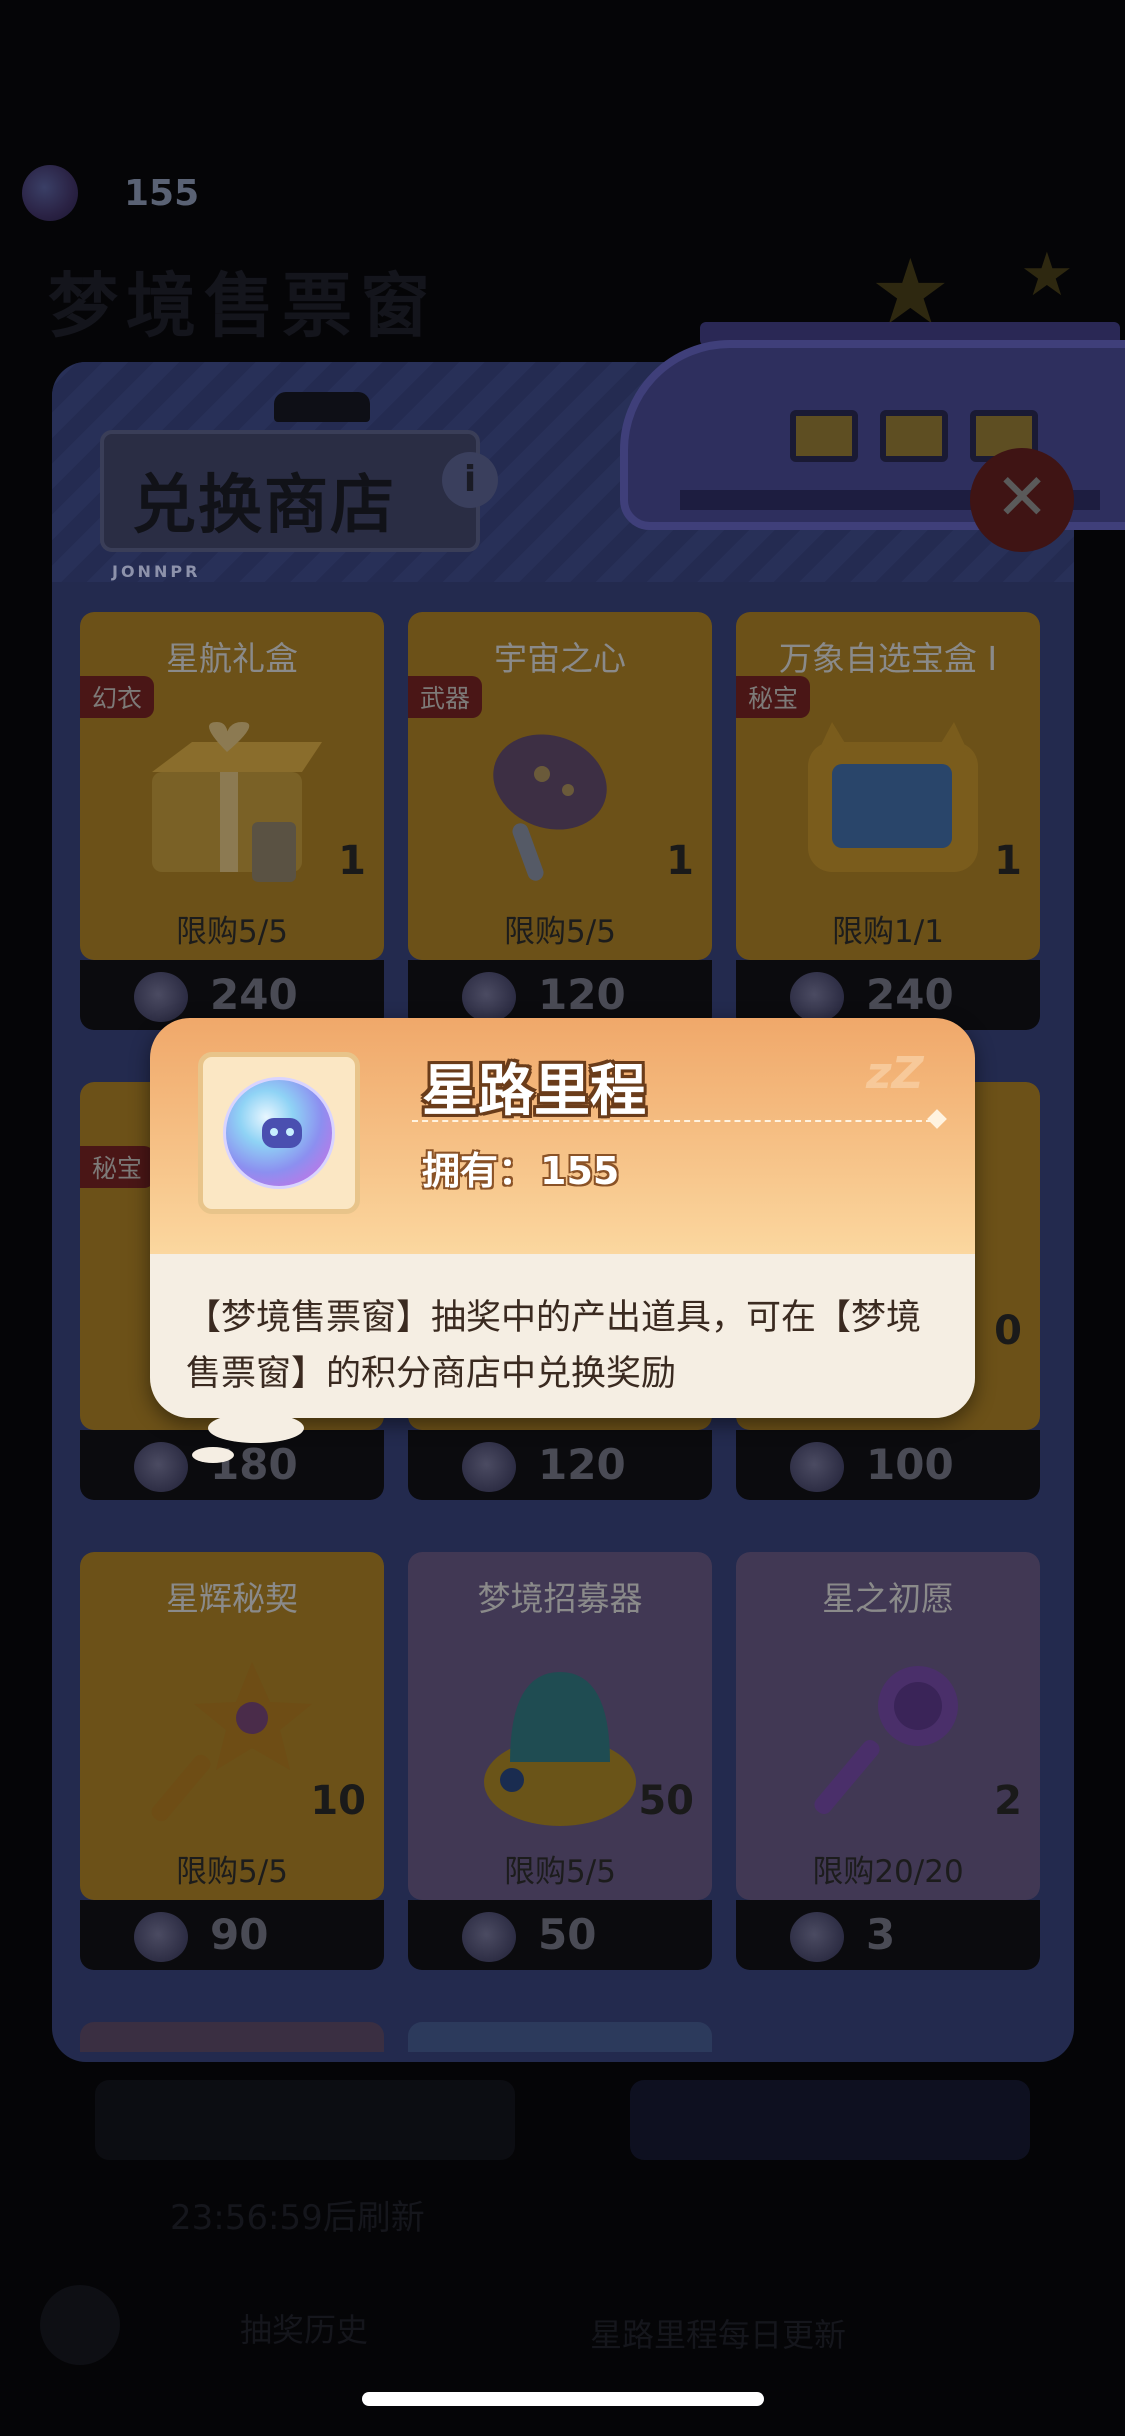  What do you see at coordinates (672, 1121) in the screenshot?
I see `tooltip-divider` at bounding box center [672, 1121].